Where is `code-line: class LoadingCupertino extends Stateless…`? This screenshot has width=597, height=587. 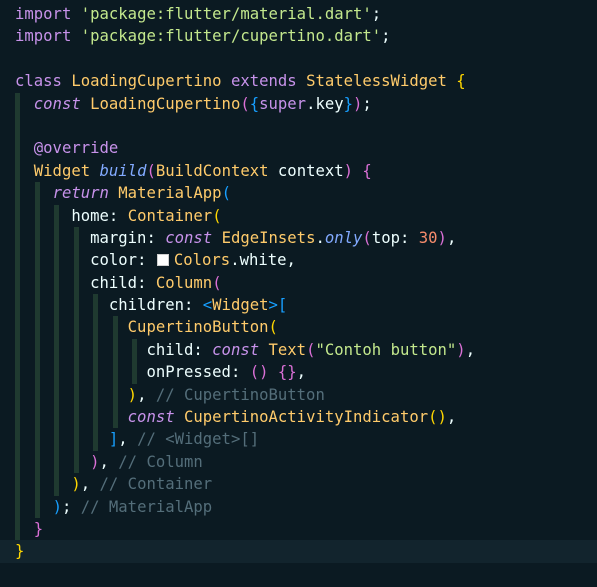 code-line: class LoadingCupertino extends Stateless… is located at coordinates (298, 81).